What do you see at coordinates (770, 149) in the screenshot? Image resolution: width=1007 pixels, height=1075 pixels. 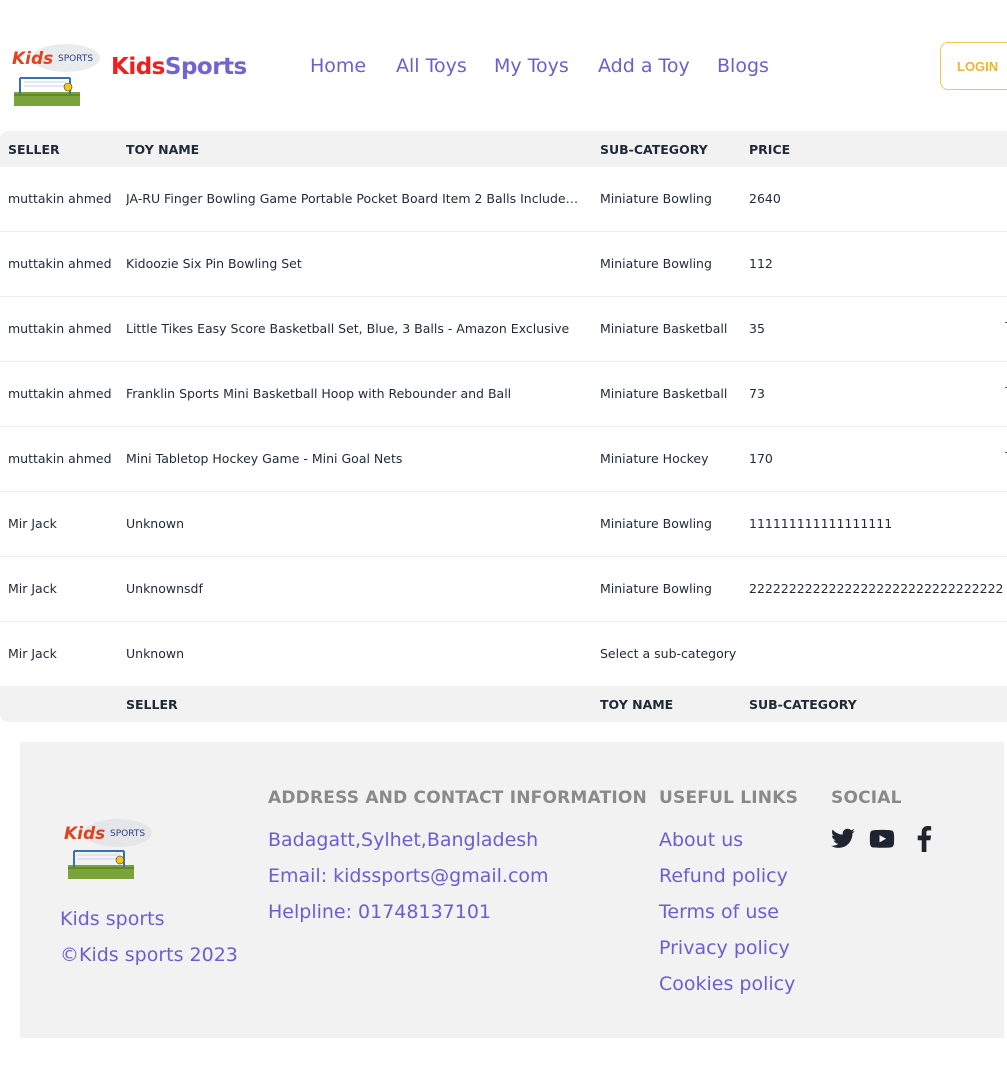 I see `column-header-price: PRICE` at bounding box center [770, 149].